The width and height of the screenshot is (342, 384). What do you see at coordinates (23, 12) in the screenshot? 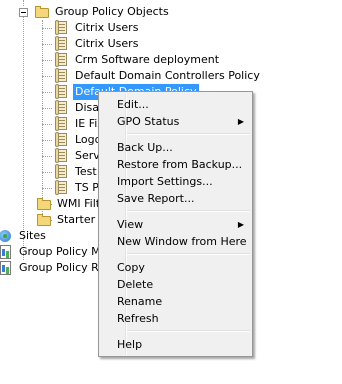
I see `collapse-toggle` at bounding box center [23, 12].